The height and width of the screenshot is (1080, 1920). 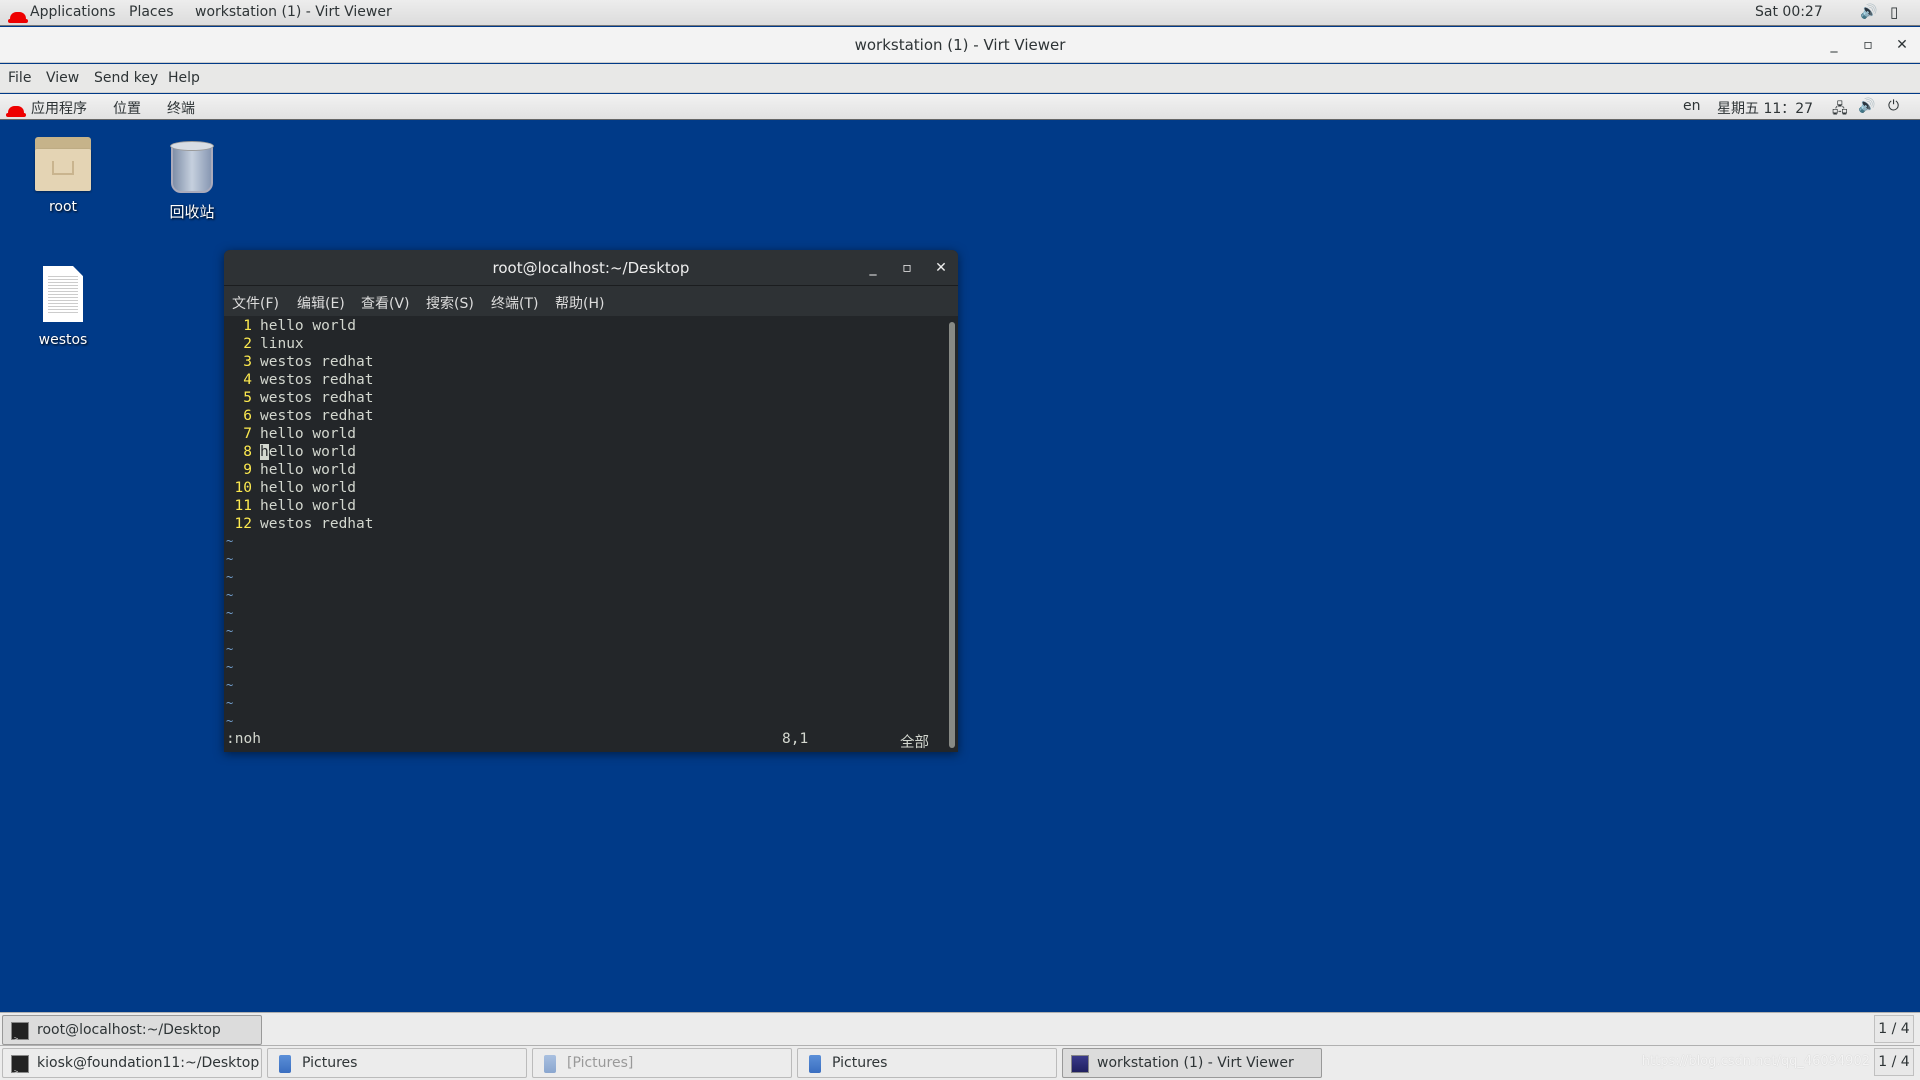 I want to click on taskbar-item-kiosk-terminal: kiosk@foundation11:~/Desktop, so click(x=132, y=1063).